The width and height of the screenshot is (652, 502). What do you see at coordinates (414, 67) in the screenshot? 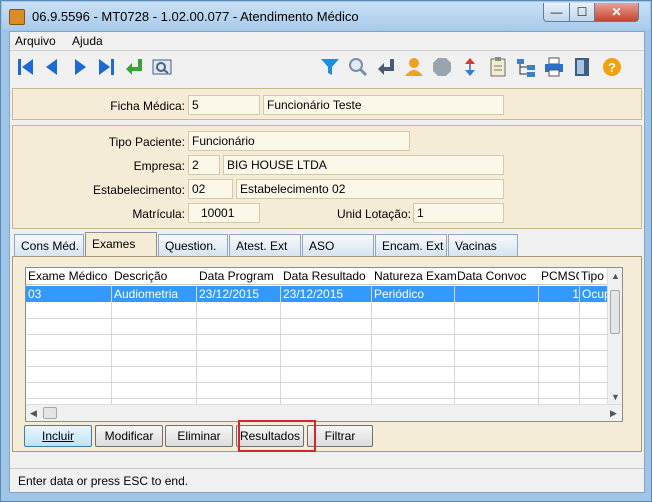
I see `user-icon` at bounding box center [414, 67].